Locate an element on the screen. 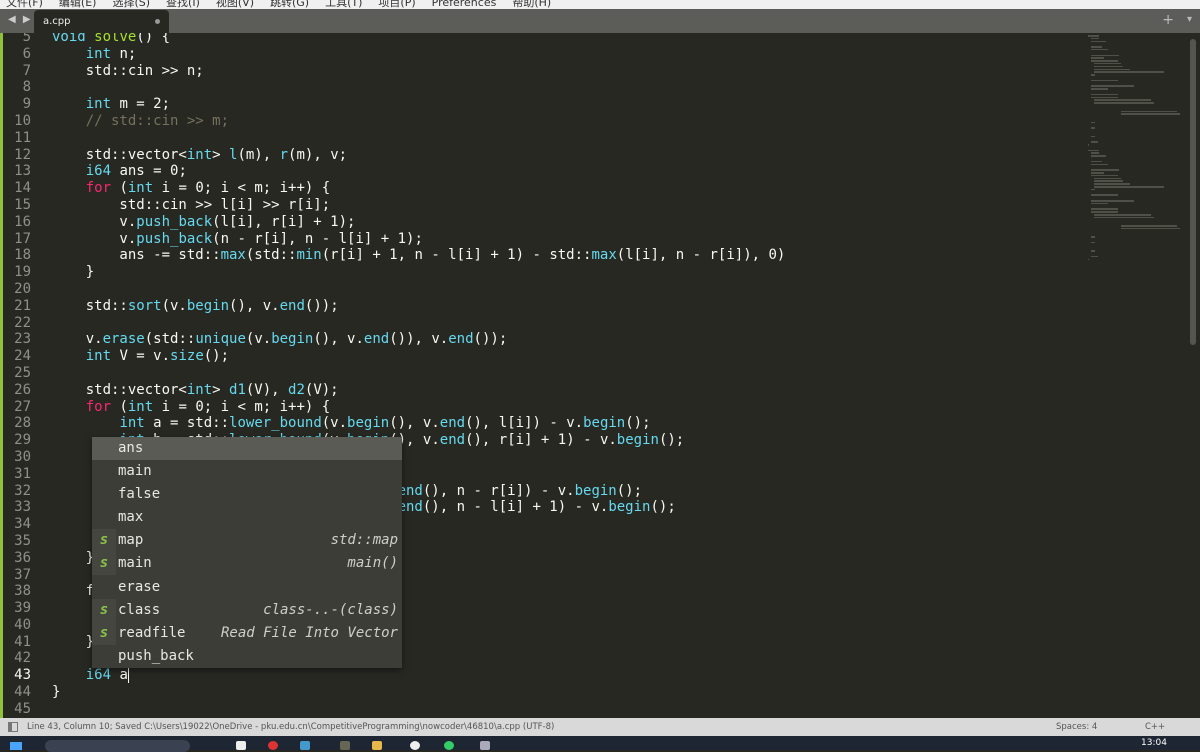 The width and height of the screenshot is (1200, 752). code-line: 17 v.push_back(n - r[i], n - l[i] + 1); is located at coordinates (542, 239).